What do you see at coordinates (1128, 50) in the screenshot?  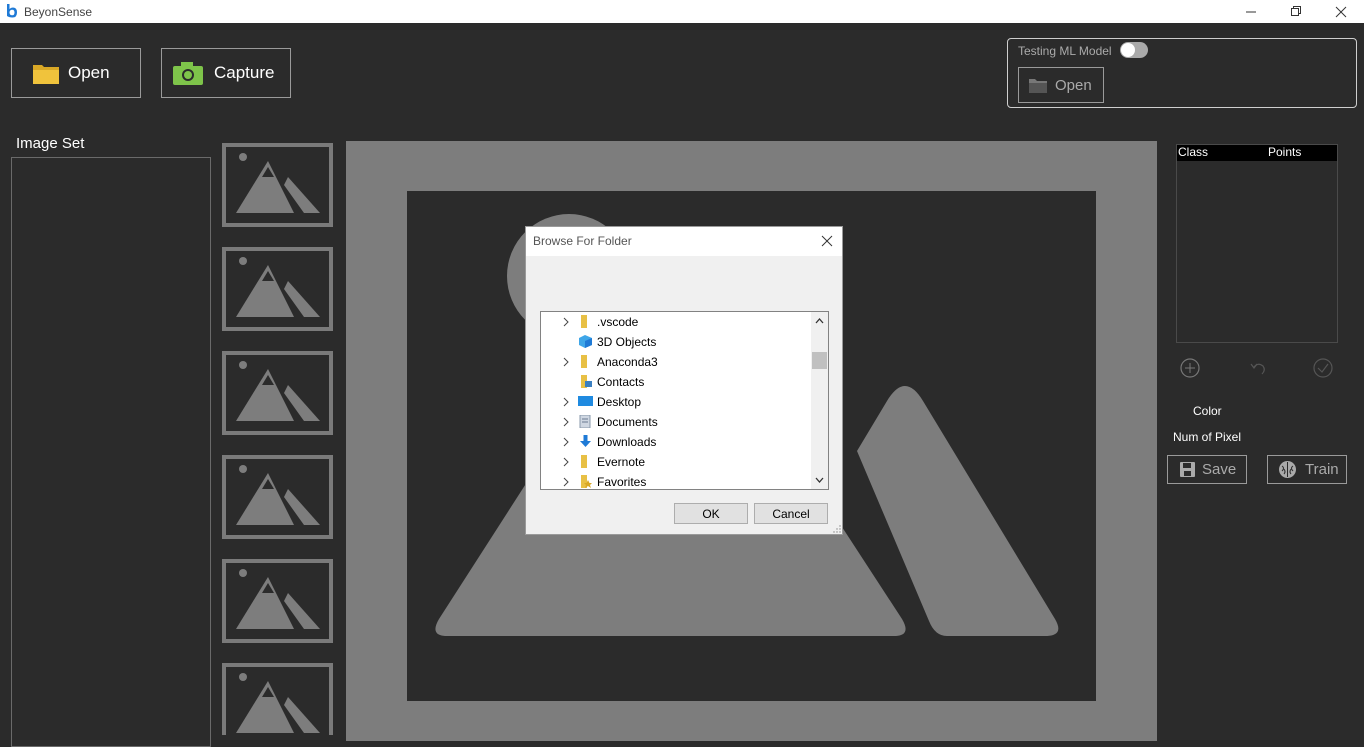 I see `toggle-knob` at bounding box center [1128, 50].